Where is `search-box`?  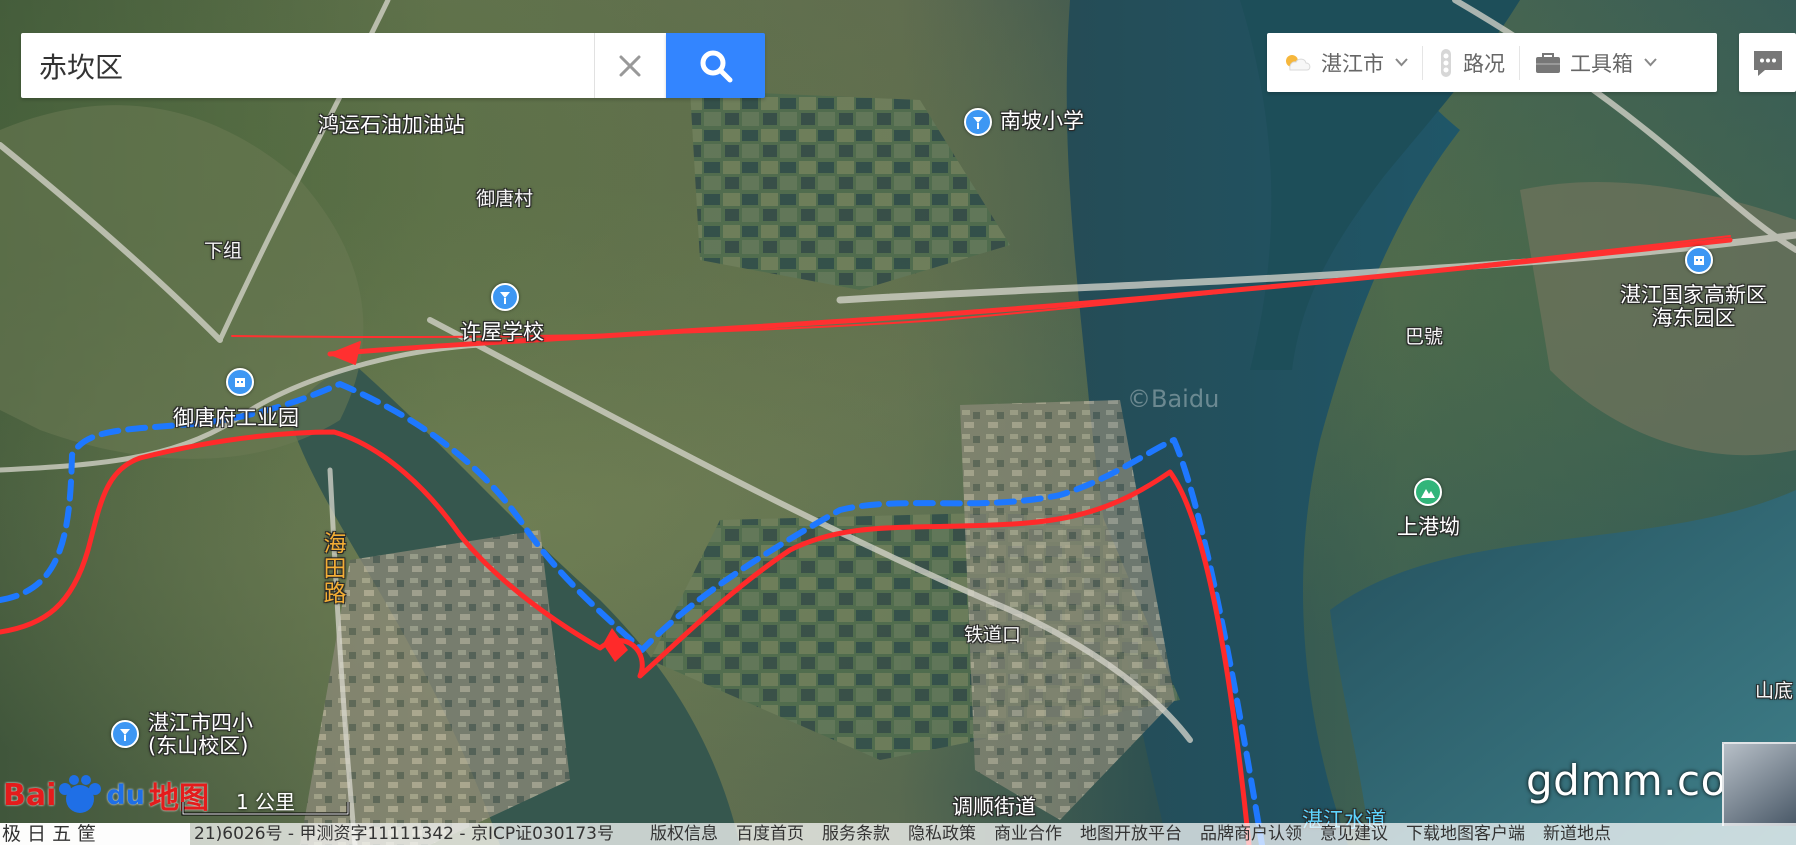
search-box is located at coordinates (343, 65).